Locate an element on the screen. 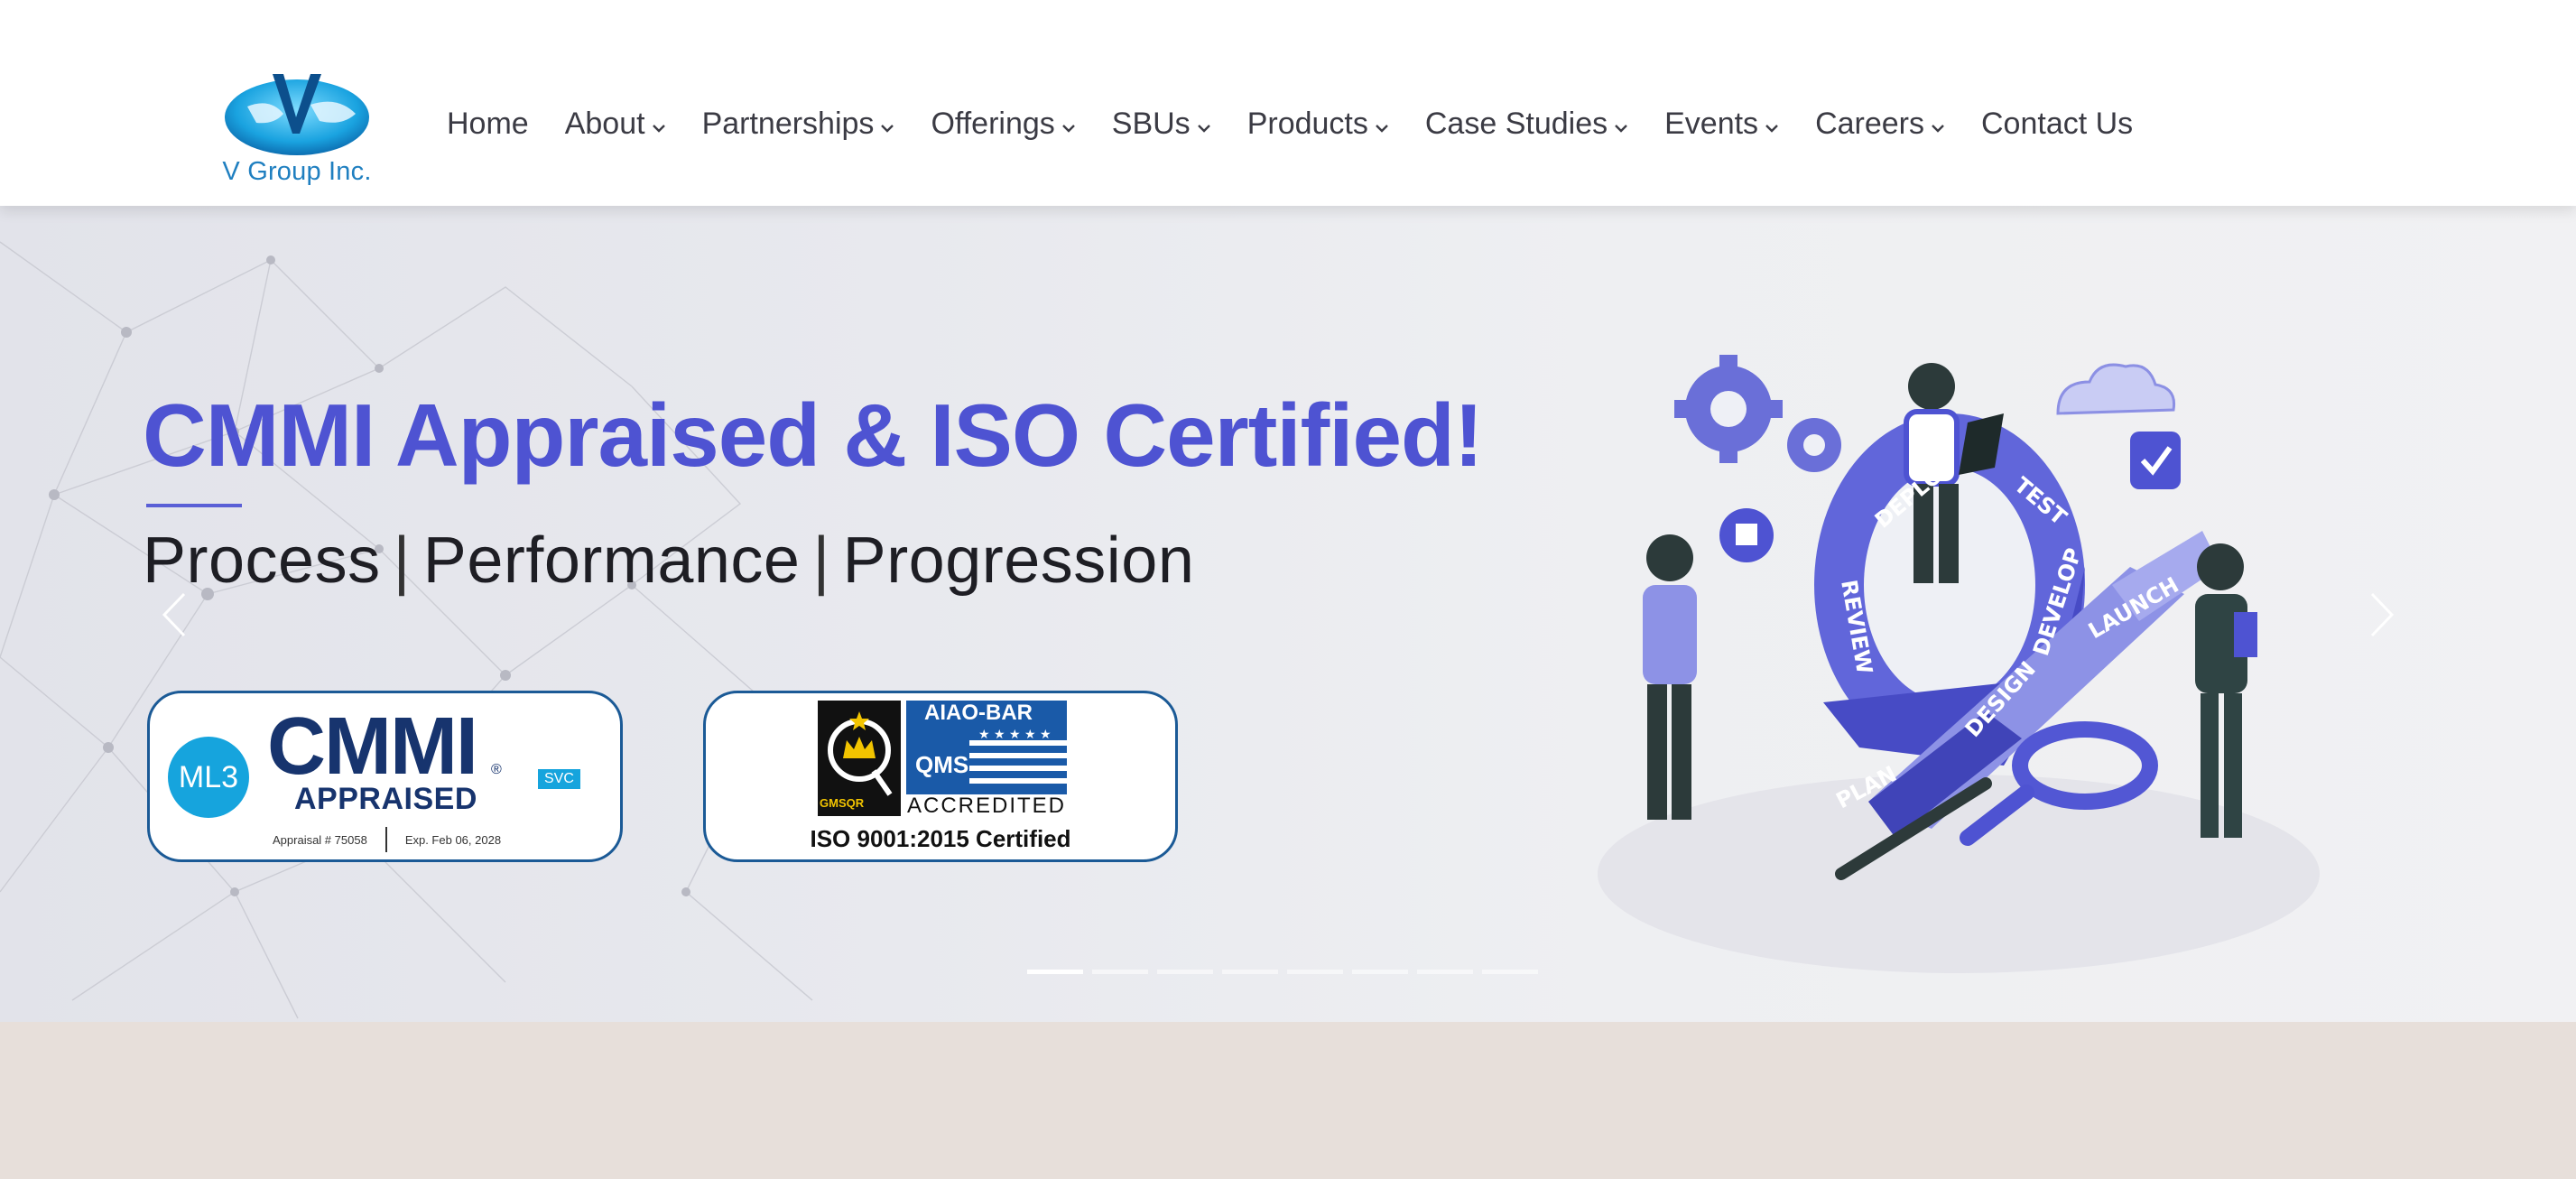  nav-item-careers: Careers is located at coordinates (1880, 124).